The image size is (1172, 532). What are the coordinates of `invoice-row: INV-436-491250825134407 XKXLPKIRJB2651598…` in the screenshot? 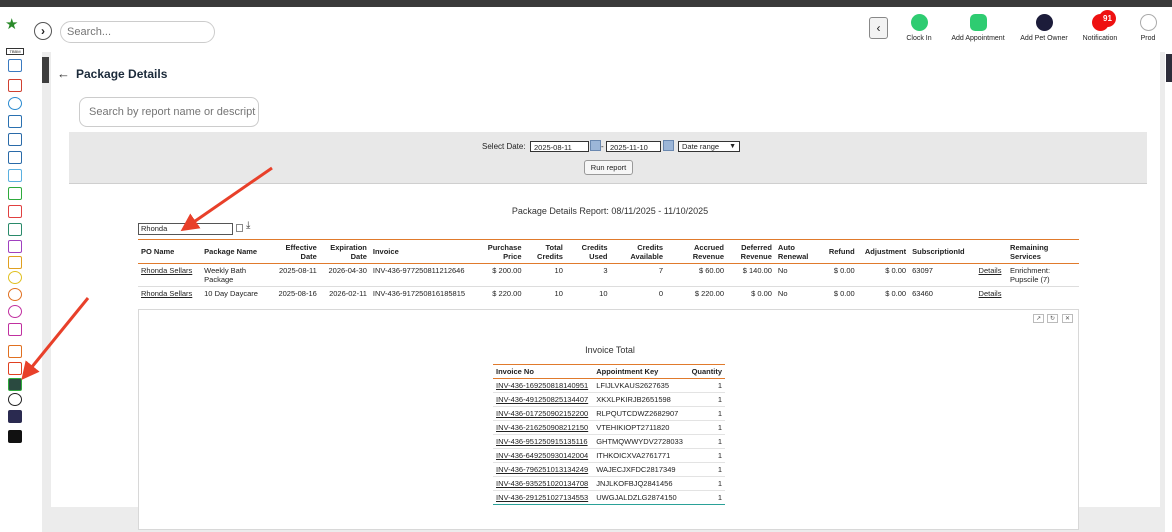 It's located at (609, 399).